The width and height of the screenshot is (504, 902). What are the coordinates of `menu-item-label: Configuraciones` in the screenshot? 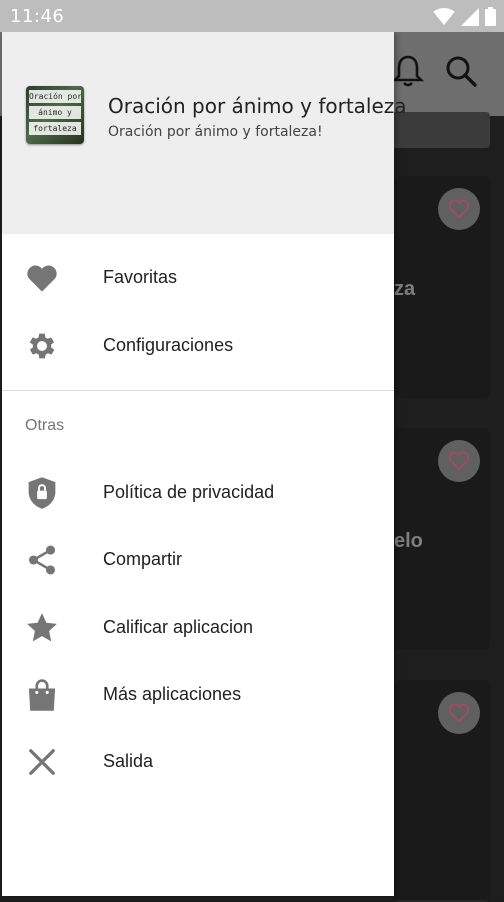 It's located at (168, 344).